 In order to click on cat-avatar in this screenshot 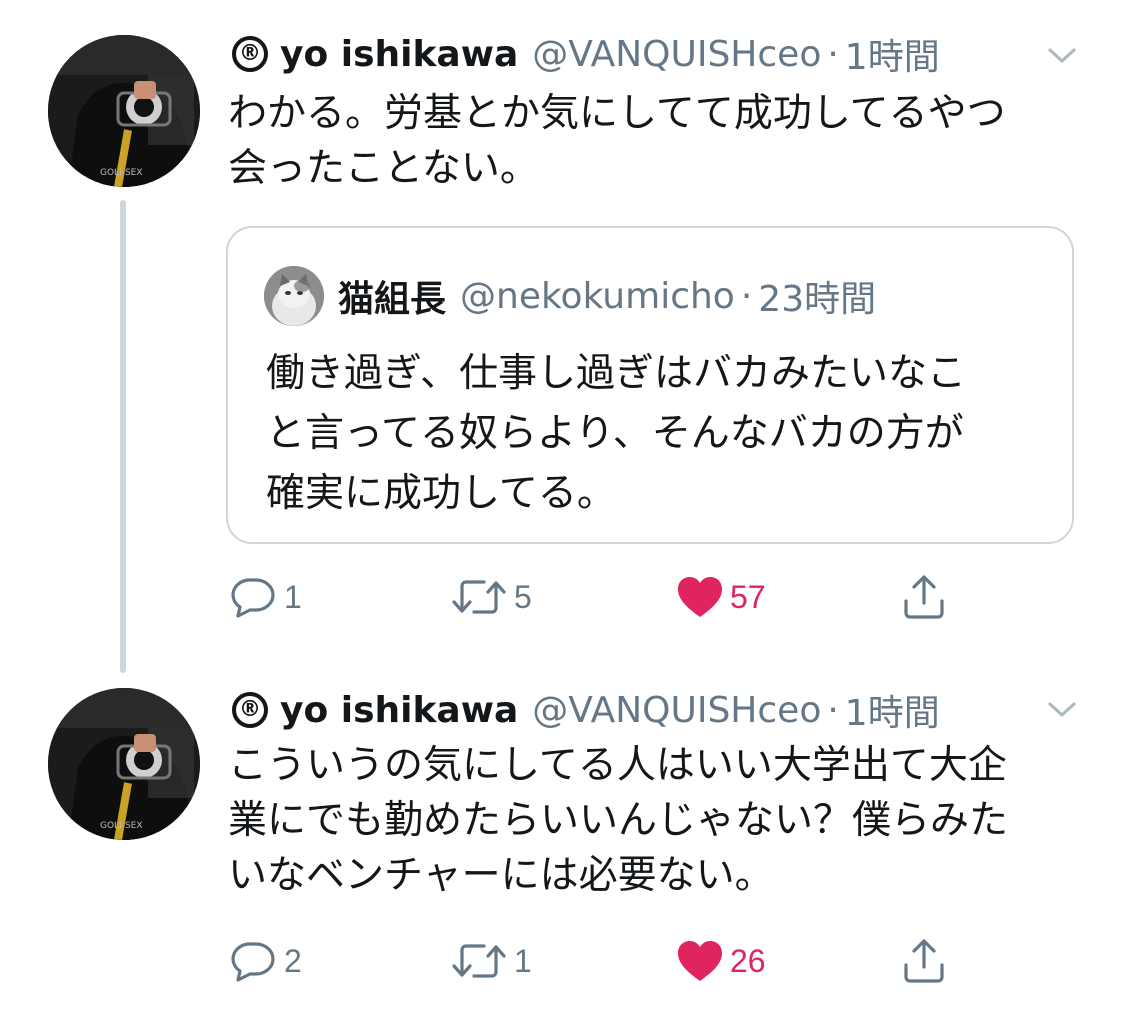, I will do `click(294, 296)`.